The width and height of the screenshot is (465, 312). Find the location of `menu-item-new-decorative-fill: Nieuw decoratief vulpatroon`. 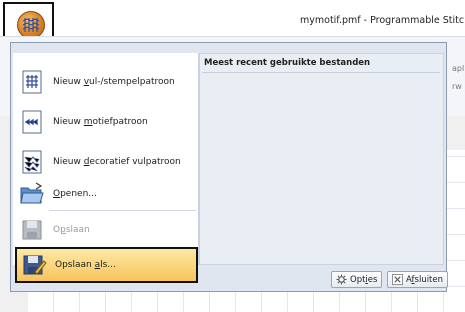

menu-item-new-decorative-fill: Nieuw decoratief vulpatroon is located at coordinates (105, 162).